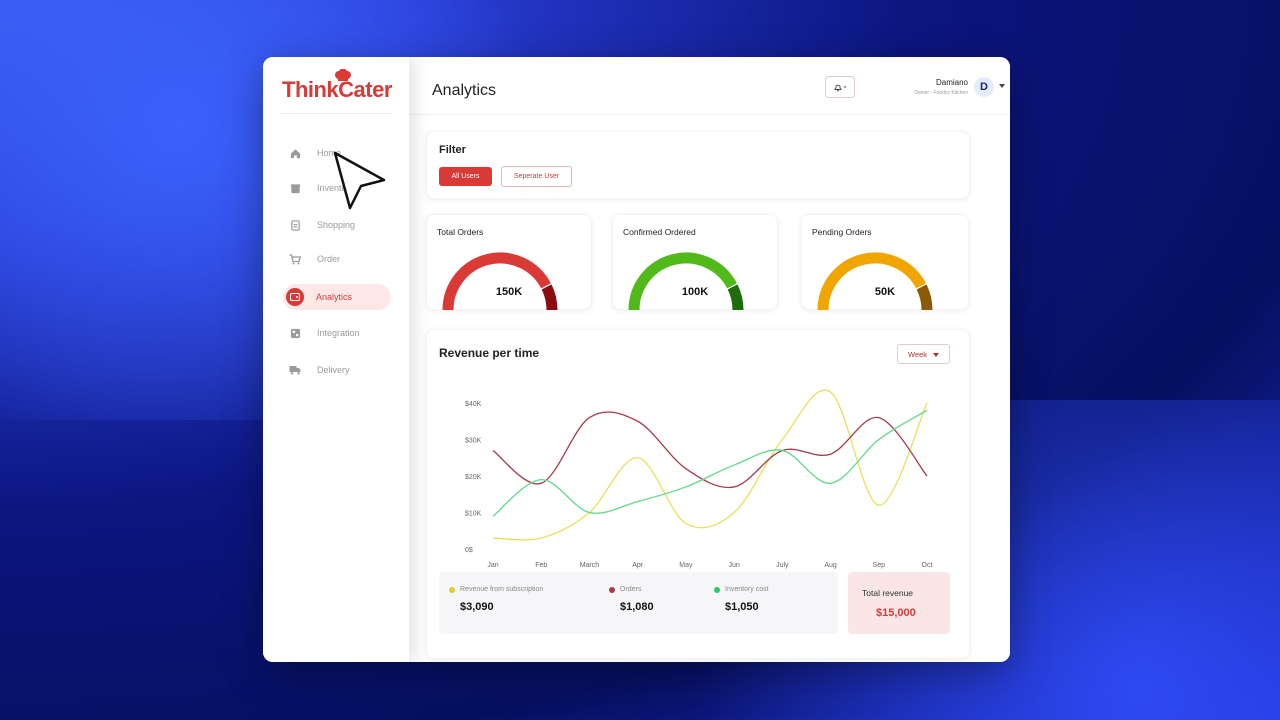 Image resolution: width=1280 pixels, height=720 pixels. What do you see at coordinates (686, 565) in the screenshot?
I see `x-tick-label: May` at bounding box center [686, 565].